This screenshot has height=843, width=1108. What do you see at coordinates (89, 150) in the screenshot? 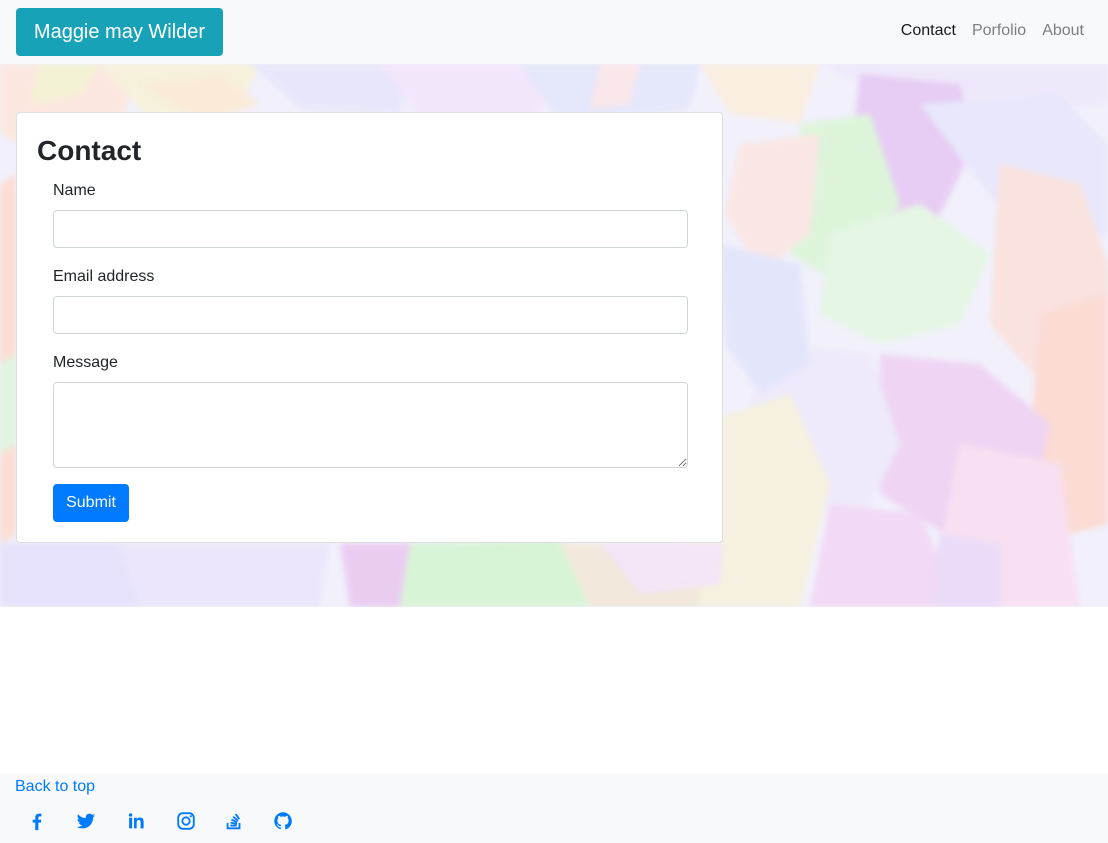
I see `page-title: Contact` at bounding box center [89, 150].